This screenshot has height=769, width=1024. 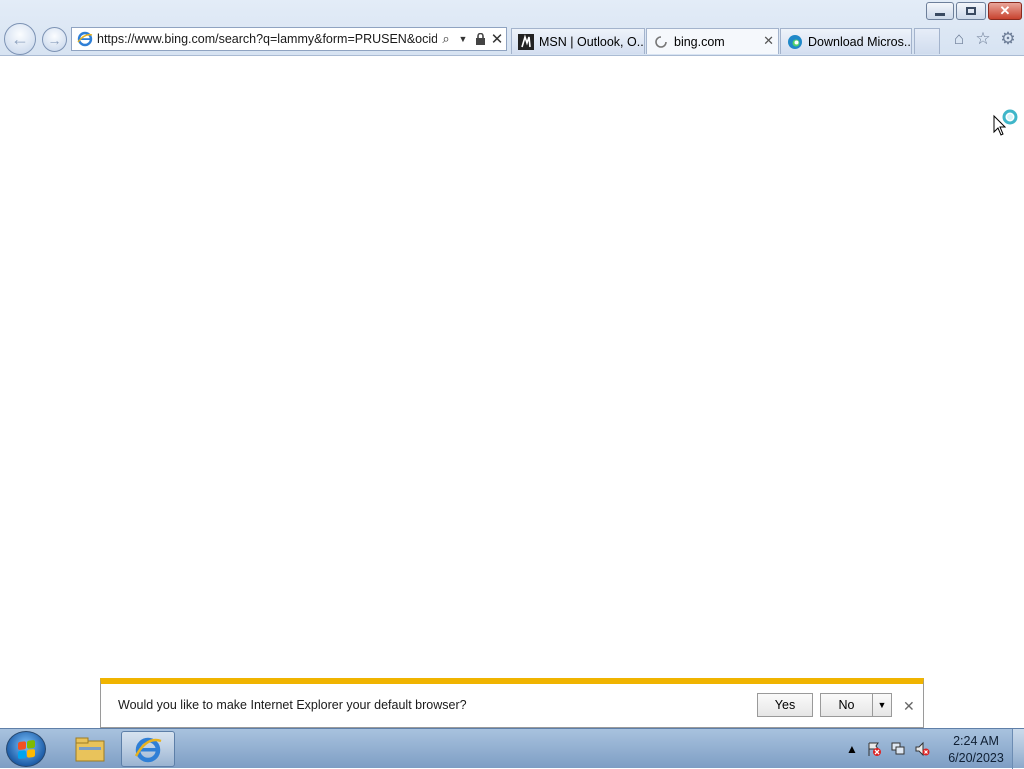 I want to click on taskbar: ▲ 2:24 AM 6/20/2023, so click(x=512, y=748).